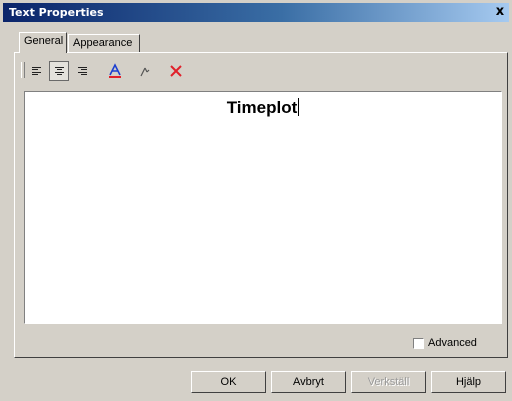  Describe the element at coordinates (228, 382) in the screenshot. I see `ok-button: OK` at that location.